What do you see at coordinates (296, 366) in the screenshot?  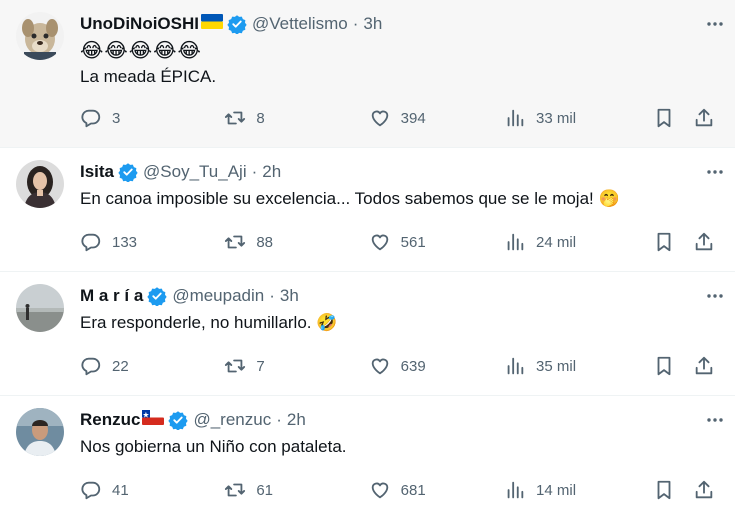 I see `retweet-button: 7` at bounding box center [296, 366].